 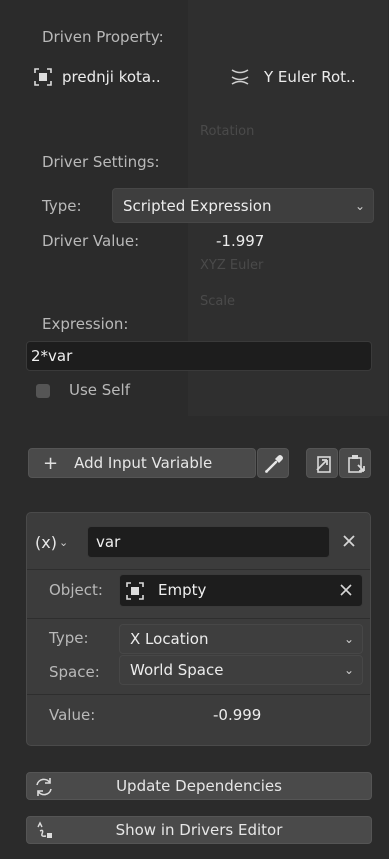 I want to click on expression-value: 2*var, so click(x=52, y=355).